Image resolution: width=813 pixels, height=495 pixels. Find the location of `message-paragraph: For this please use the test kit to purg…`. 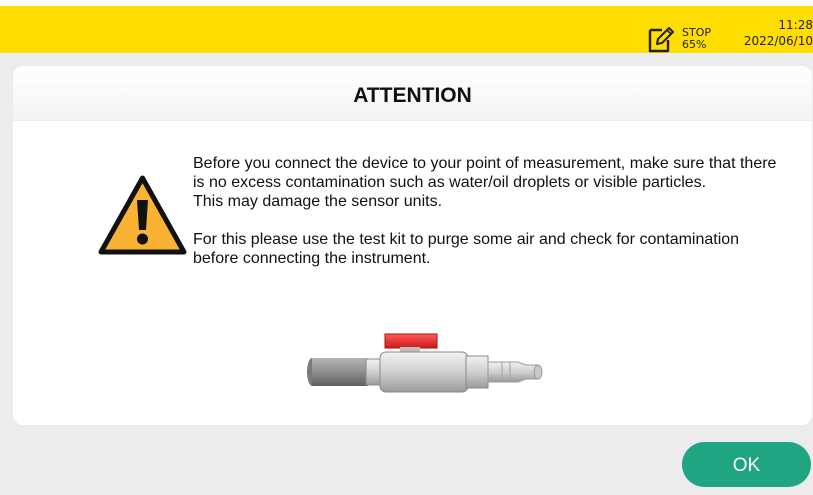

message-paragraph: For this please use the test kit to purg… is located at coordinates (466, 249).